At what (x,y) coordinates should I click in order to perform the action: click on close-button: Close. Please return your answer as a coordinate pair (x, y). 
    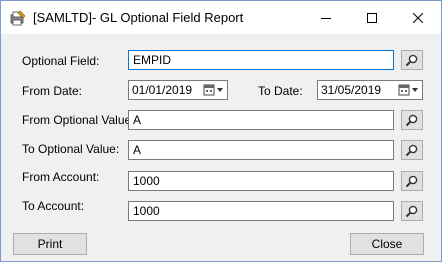
    Looking at the image, I should click on (387, 244).